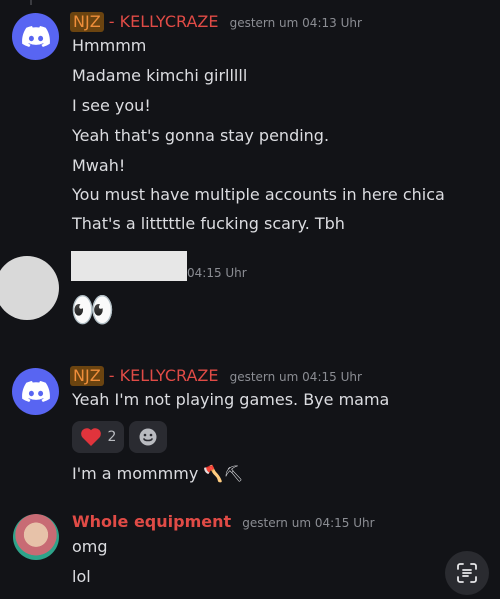 This screenshot has width=500, height=599. I want to click on add-reaction-button, so click(148, 437).